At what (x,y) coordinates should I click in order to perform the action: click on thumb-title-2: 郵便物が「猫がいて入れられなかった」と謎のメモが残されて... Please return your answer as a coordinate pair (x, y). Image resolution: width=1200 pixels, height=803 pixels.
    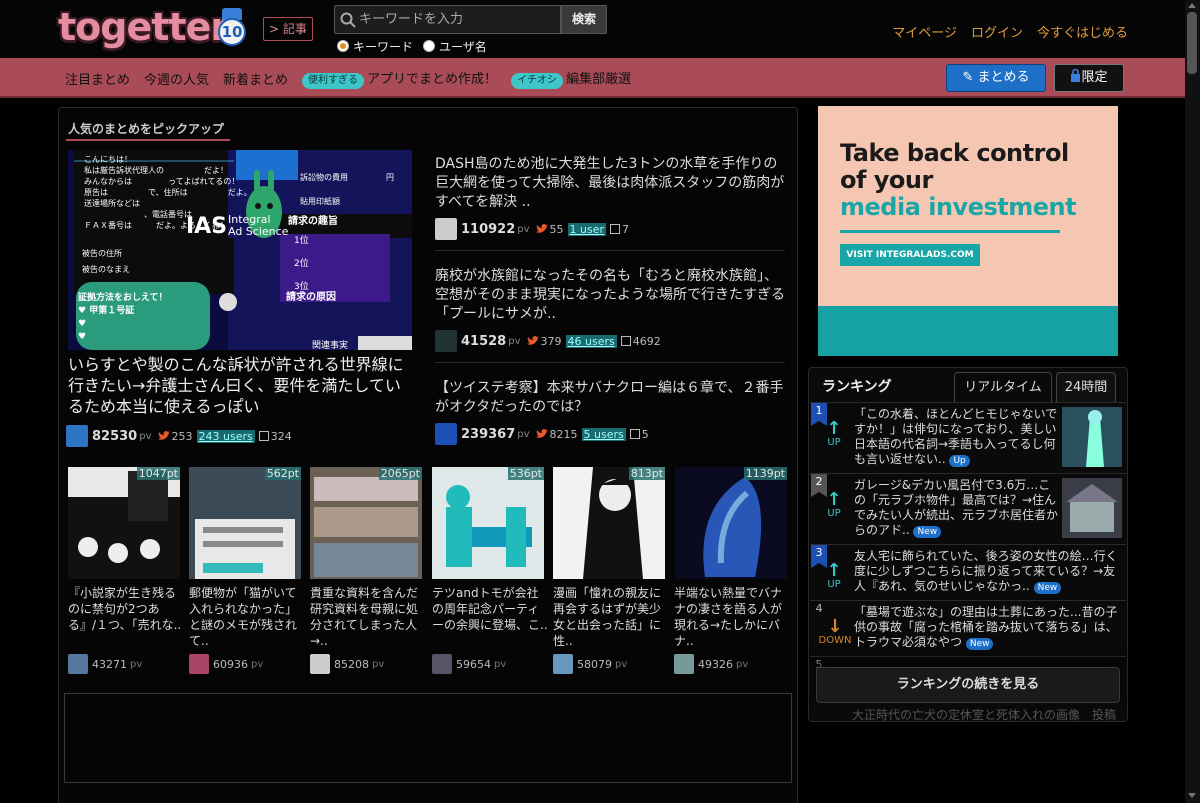
    Looking at the image, I should click on (247, 617).